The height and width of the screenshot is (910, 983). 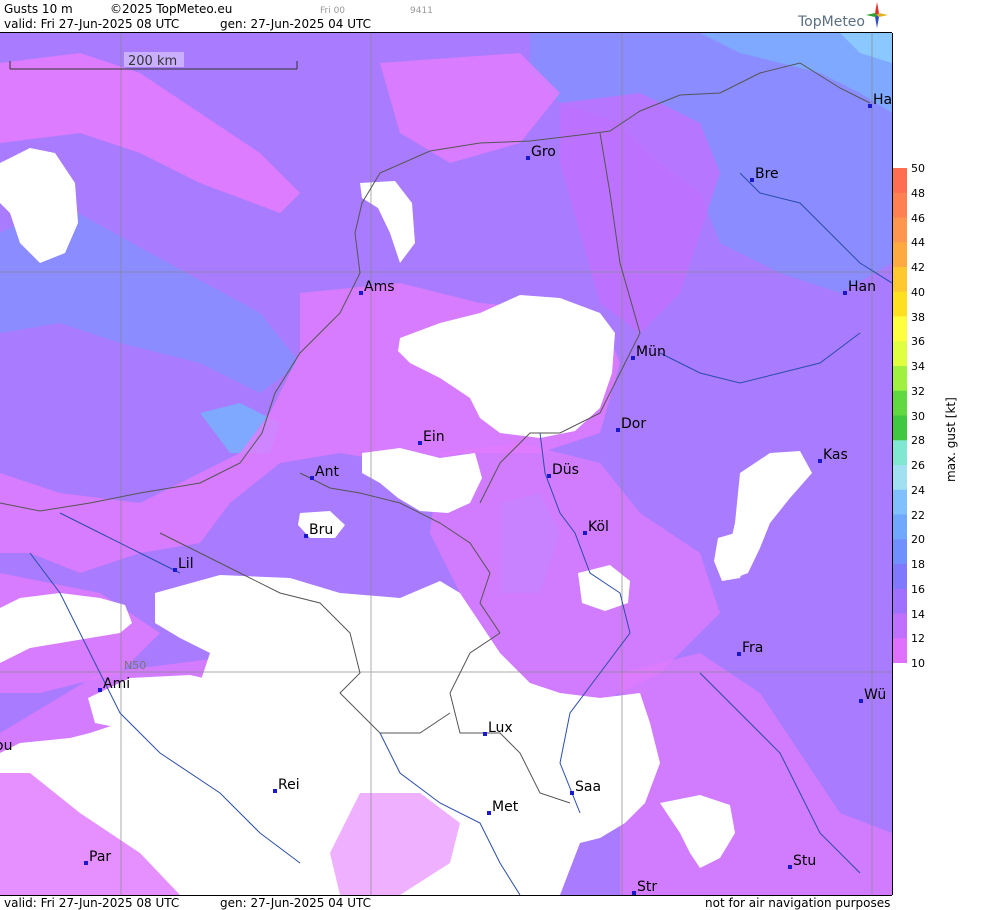 What do you see at coordinates (918, 589) in the screenshot?
I see `legend-tick-label: 16` at bounding box center [918, 589].